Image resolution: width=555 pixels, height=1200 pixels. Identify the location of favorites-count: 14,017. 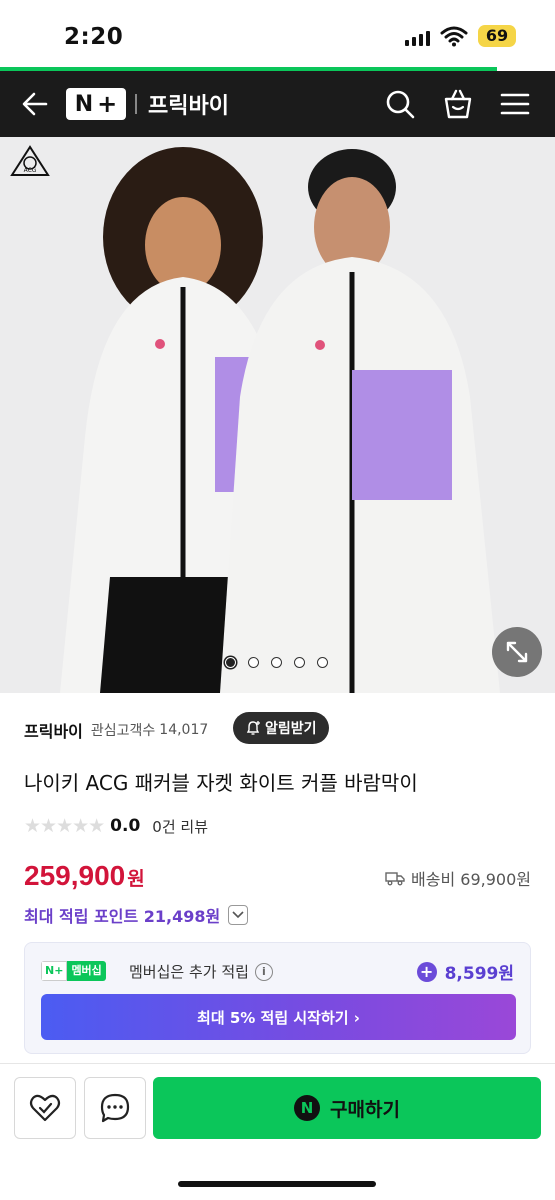
(184, 730).